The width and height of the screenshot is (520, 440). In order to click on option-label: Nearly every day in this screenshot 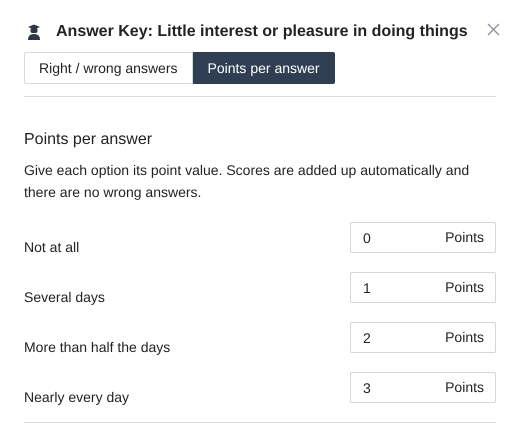, I will do `click(77, 397)`.